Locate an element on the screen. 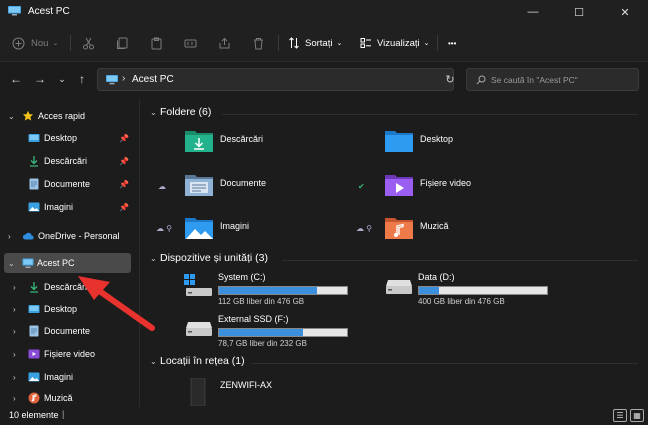 The width and height of the screenshot is (648, 425). minimize-button: — is located at coordinates (533, 12).